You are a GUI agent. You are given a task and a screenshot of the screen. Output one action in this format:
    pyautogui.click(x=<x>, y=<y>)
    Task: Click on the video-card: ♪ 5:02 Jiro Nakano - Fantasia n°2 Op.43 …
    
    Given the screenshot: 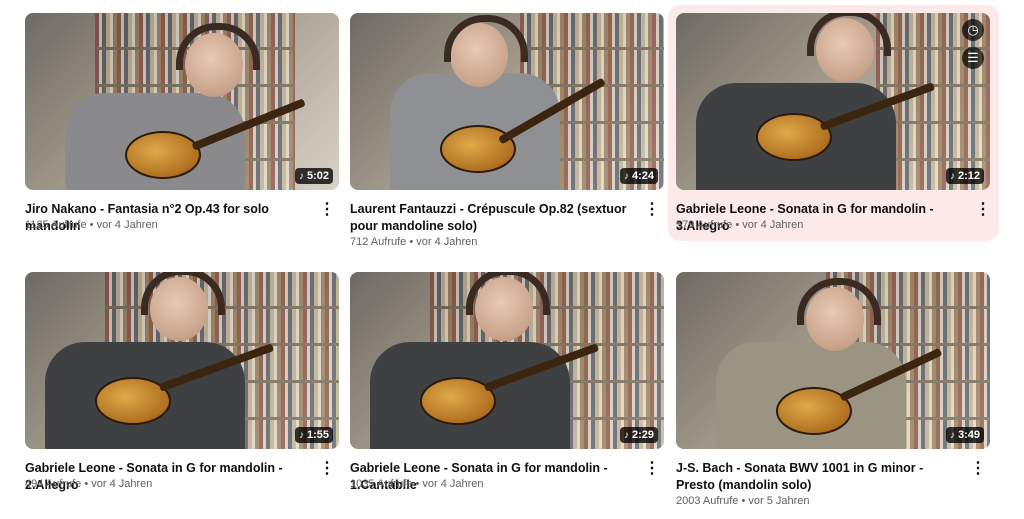 What is the action you would take?
    pyautogui.click(x=182, y=123)
    